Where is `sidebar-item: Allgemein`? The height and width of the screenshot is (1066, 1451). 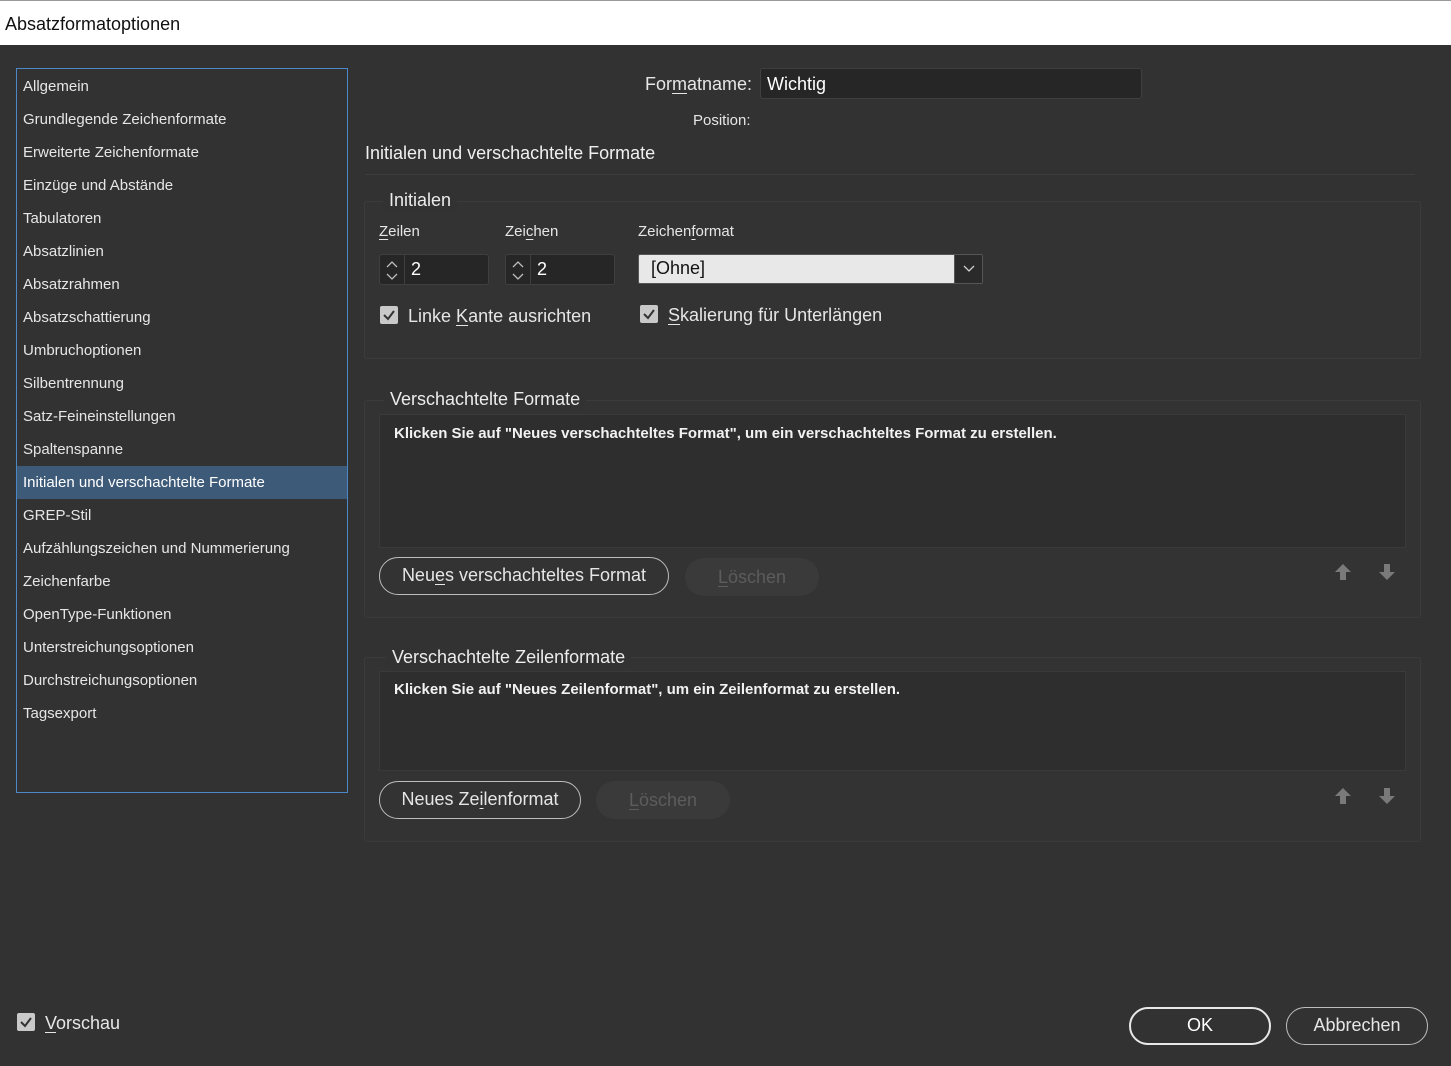
sidebar-item: Allgemein is located at coordinates (182, 86).